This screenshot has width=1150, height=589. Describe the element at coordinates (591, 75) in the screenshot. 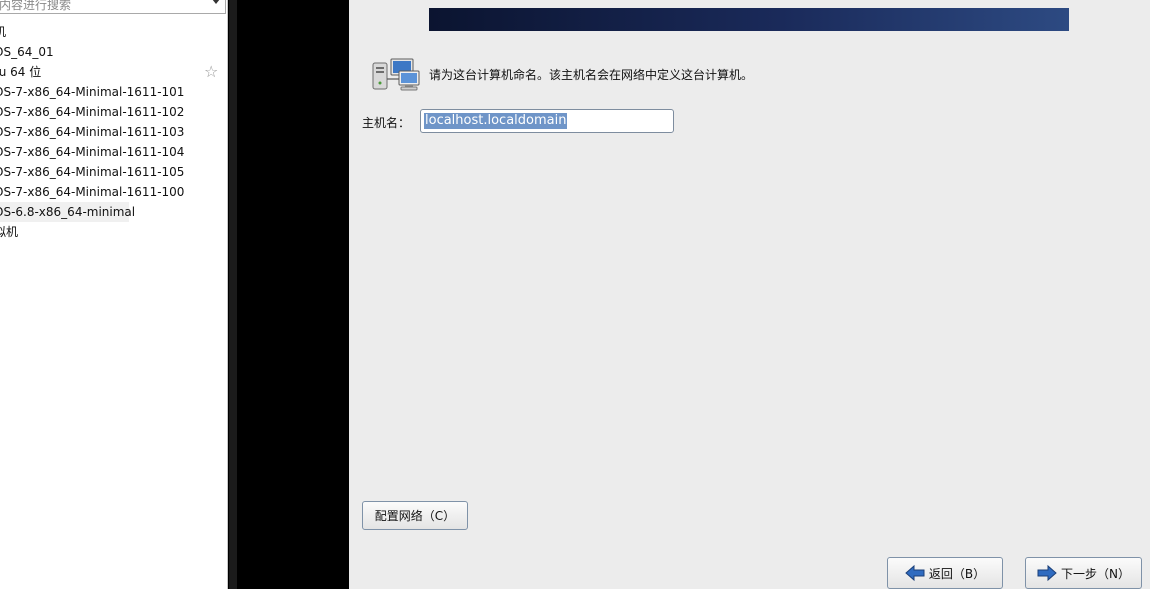

I see `hostname-prompt: 请为这台计算机命名。该主机名会在网络中定义这台计算机。` at that location.